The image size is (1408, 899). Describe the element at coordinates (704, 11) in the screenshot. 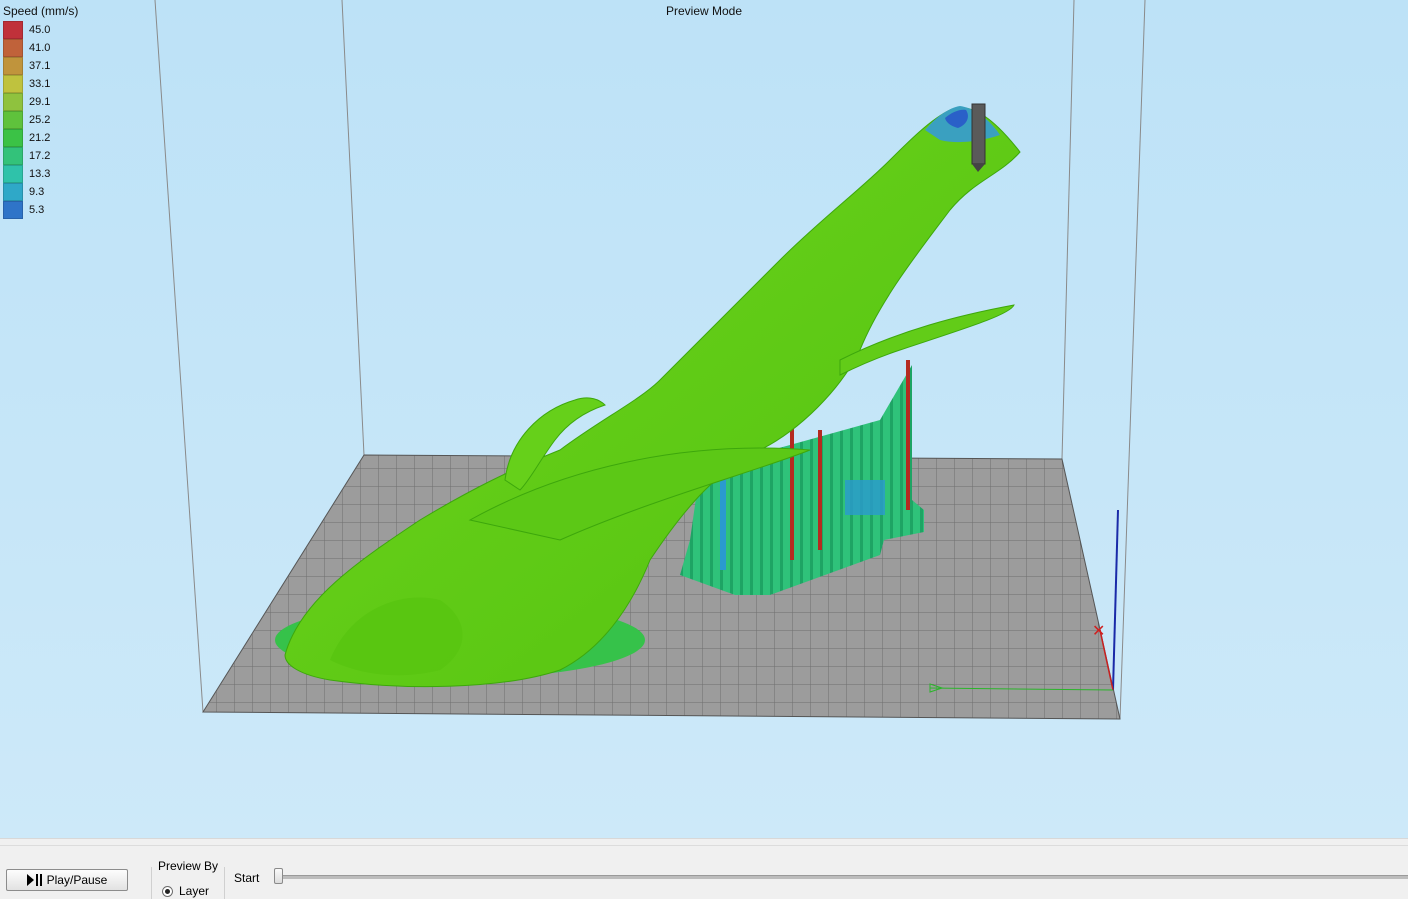

I see `mode-title: Preview Mode` at that location.